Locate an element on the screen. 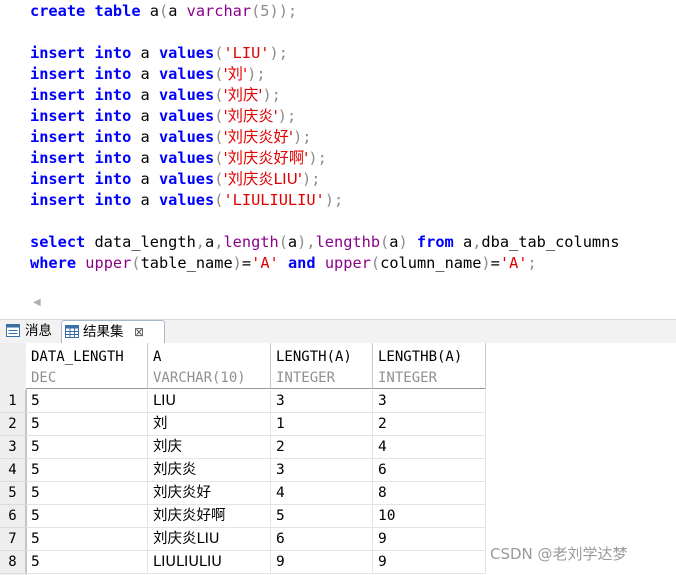 This screenshot has width=676, height=575. cell-a: 刘 is located at coordinates (209, 424).